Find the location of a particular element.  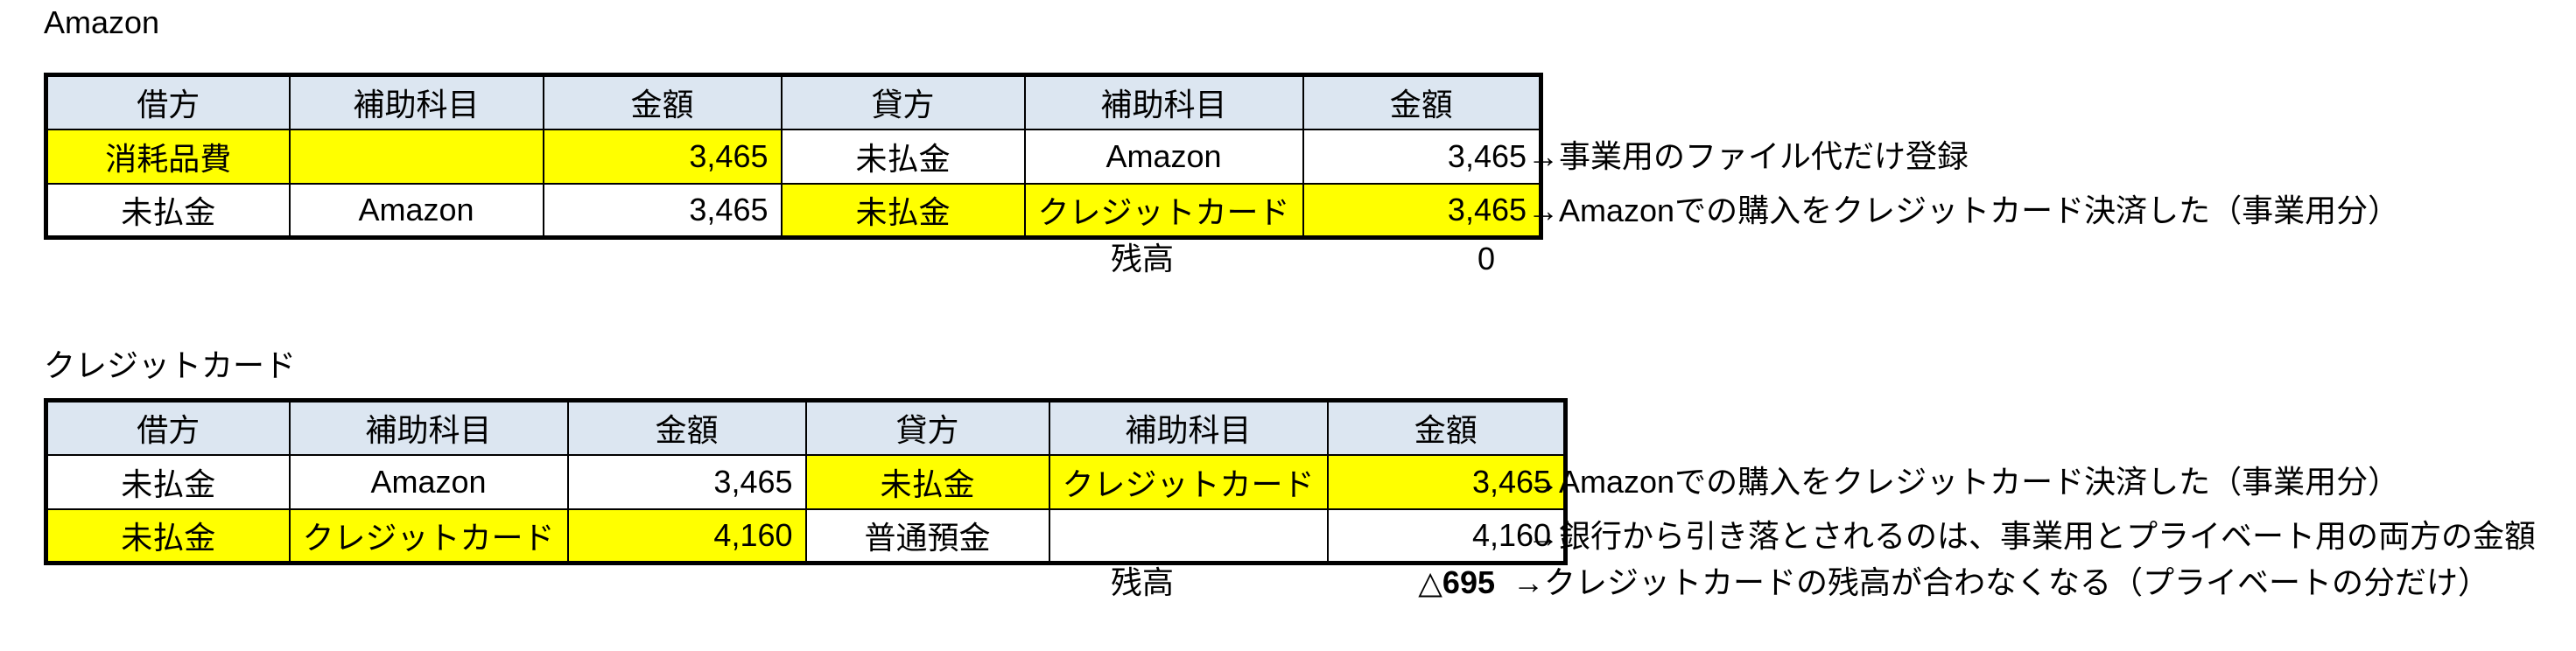

table-header-amazon: 借方 補助科目 金額 貸方 補助科目 金額 is located at coordinates (794, 102).